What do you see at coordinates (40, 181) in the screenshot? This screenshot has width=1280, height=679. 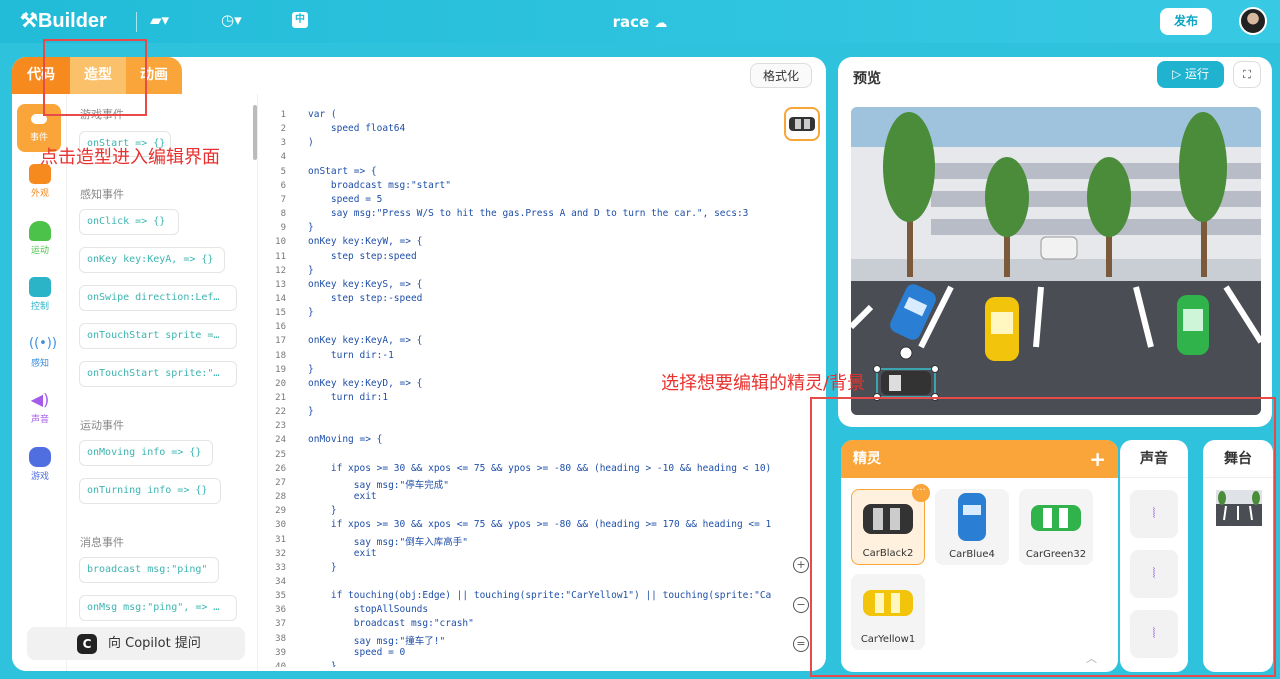 I see `category-look: 外观` at bounding box center [40, 181].